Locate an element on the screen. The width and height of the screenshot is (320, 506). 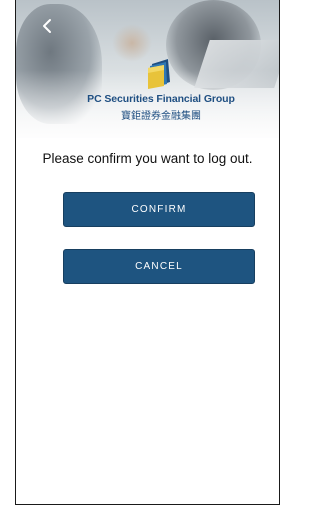
brand-name-english: PC Securities Financial Group is located at coordinates (161, 99).